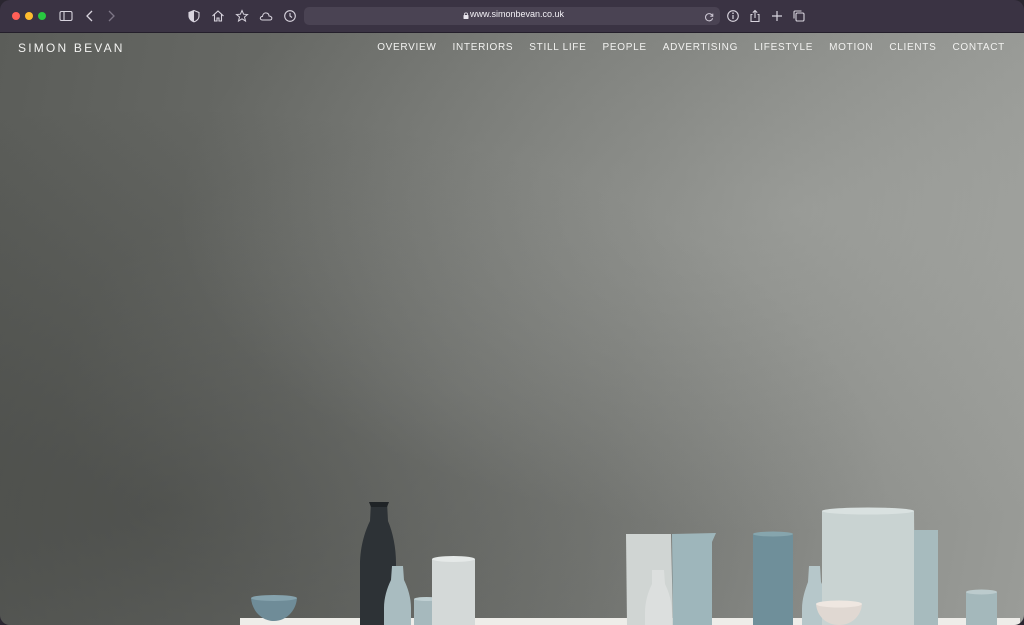  What do you see at coordinates (799, 16) in the screenshot?
I see `tab-overview-icon` at bounding box center [799, 16].